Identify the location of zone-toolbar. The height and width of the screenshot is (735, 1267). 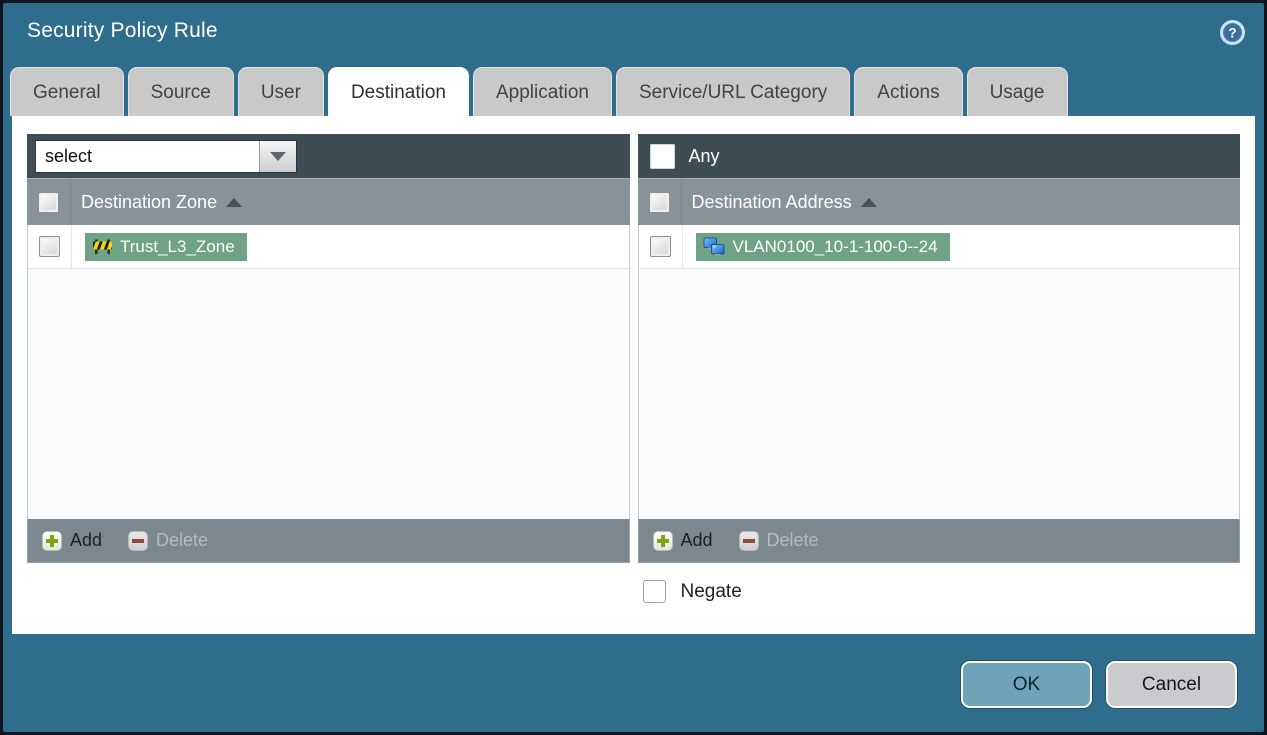
(328, 156).